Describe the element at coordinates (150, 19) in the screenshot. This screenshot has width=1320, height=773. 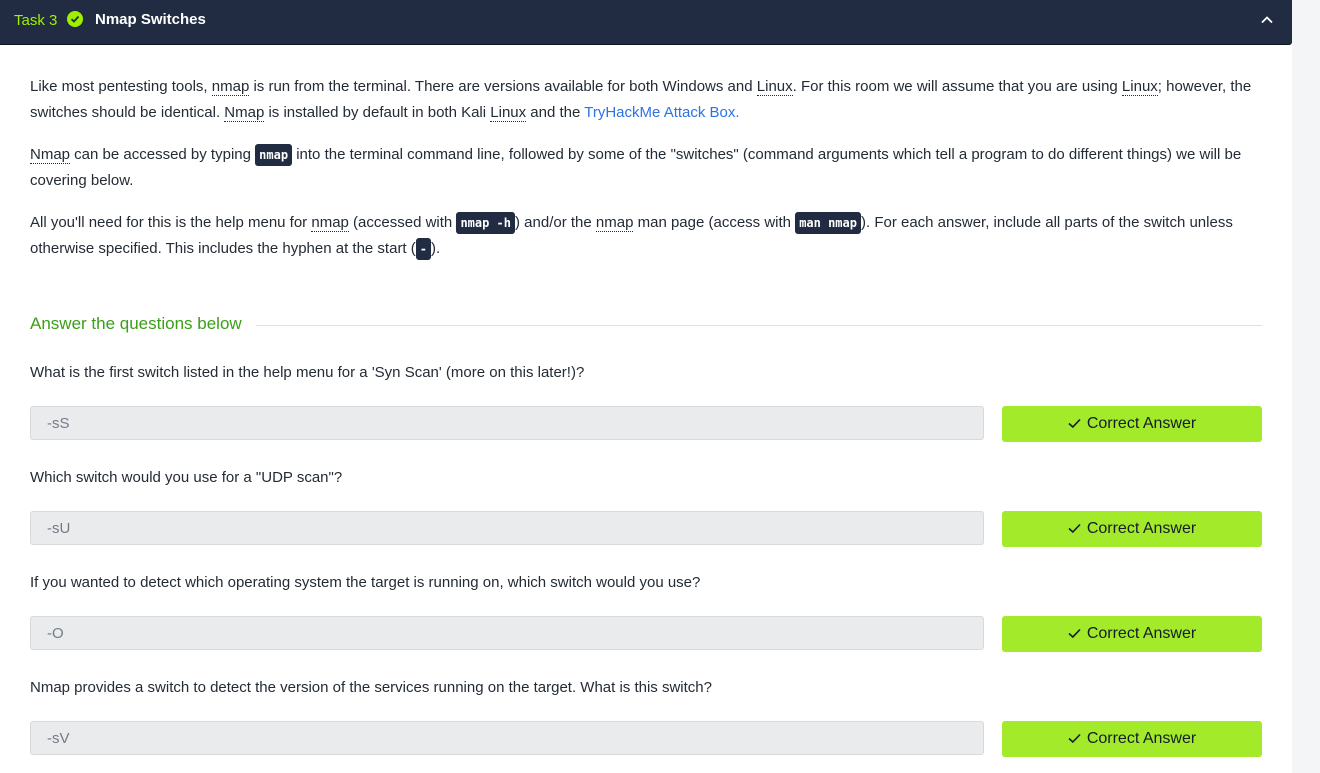
I see `task-title: Nmap Switches` at that location.